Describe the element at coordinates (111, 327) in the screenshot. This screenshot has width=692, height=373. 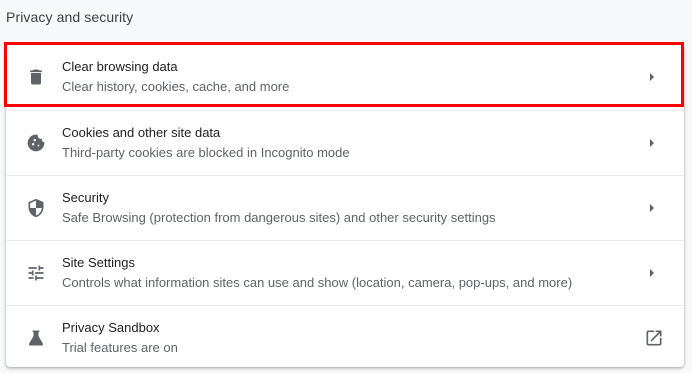
I see `row-label: Privacy Sandbox` at that location.